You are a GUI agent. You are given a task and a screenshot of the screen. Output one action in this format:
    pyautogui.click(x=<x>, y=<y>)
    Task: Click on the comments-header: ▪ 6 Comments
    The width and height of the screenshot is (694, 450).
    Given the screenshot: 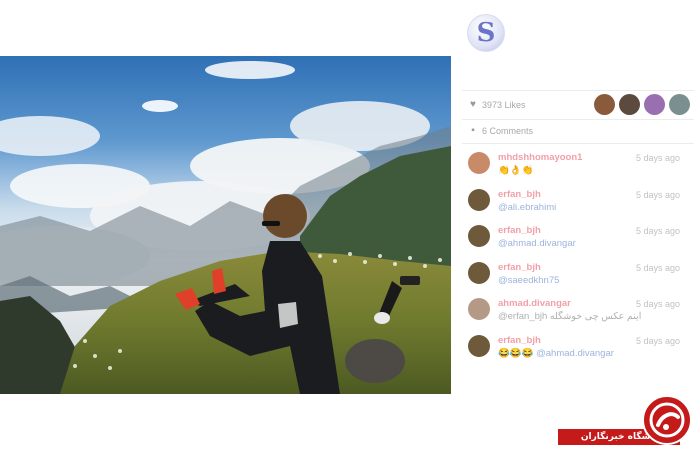 What is the action you would take?
    pyautogui.click(x=578, y=131)
    